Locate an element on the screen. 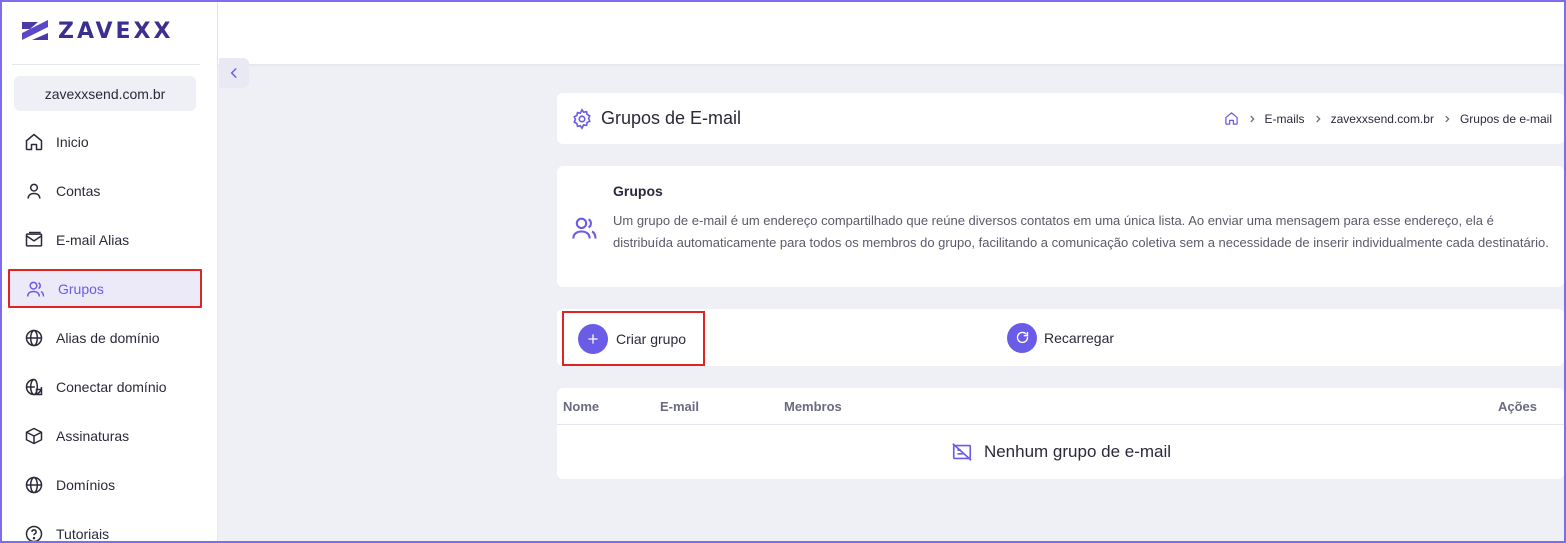 The width and height of the screenshot is (1566, 543). sidebar-item-tutoriais: Tutoriais is located at coordinates (105, 526).